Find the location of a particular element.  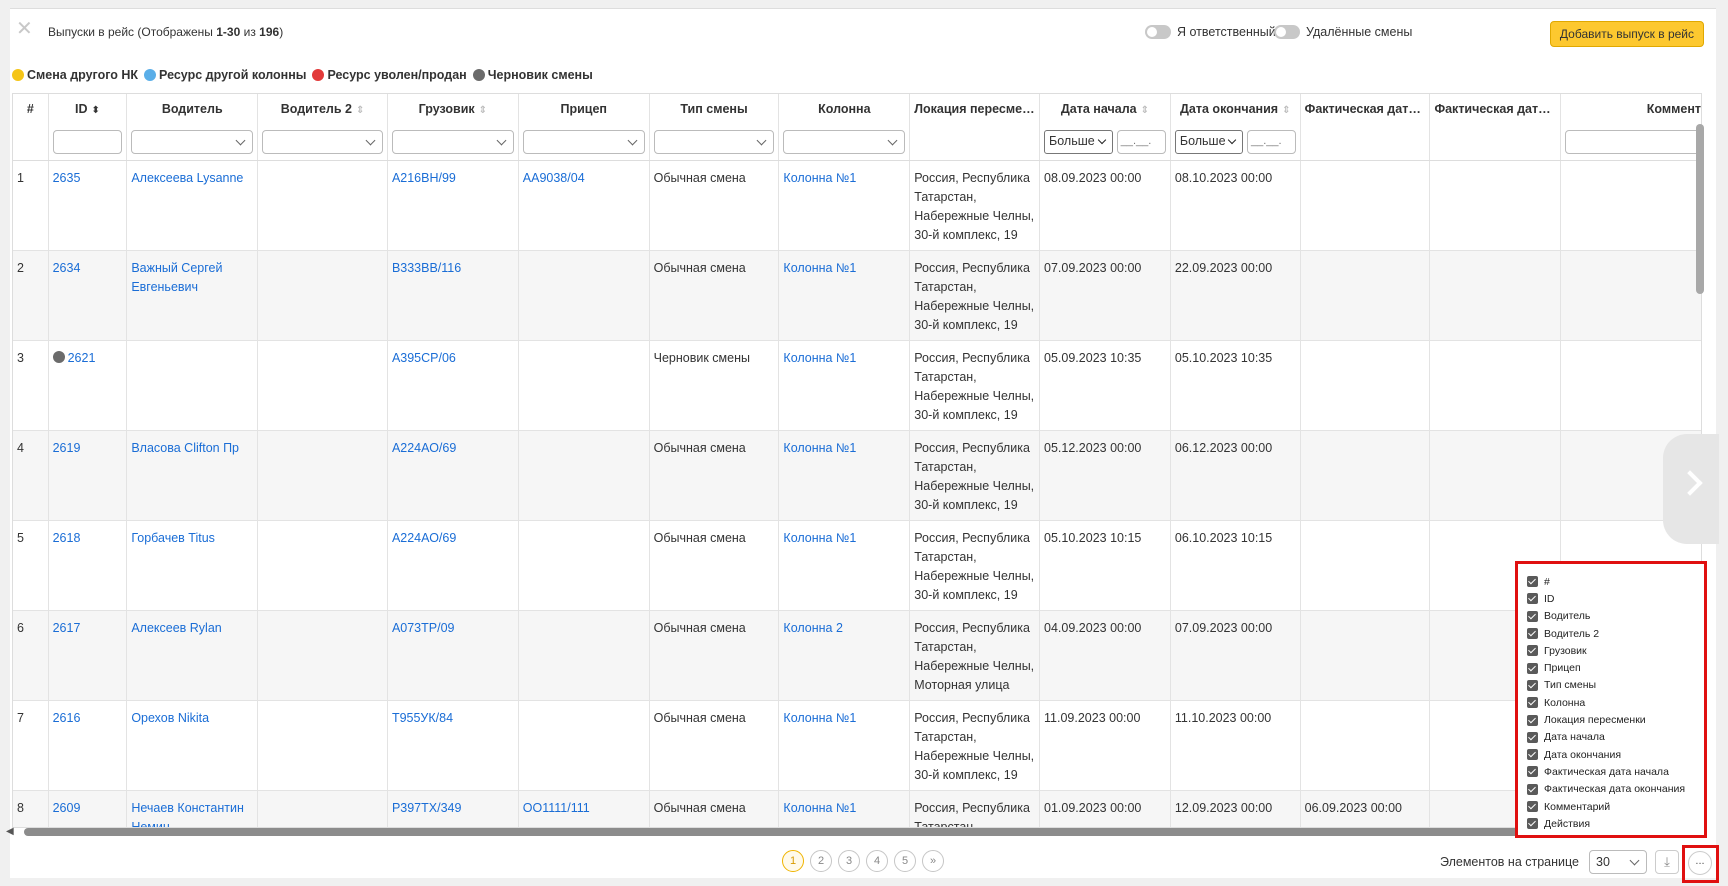

next-page-button: » is located at coordinates (933, 861).